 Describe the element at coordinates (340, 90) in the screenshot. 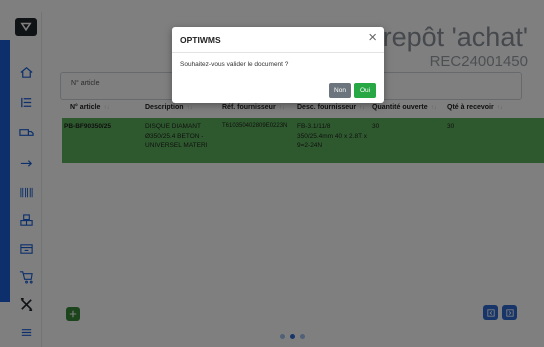

I see `cancel-button: Non` at that location.